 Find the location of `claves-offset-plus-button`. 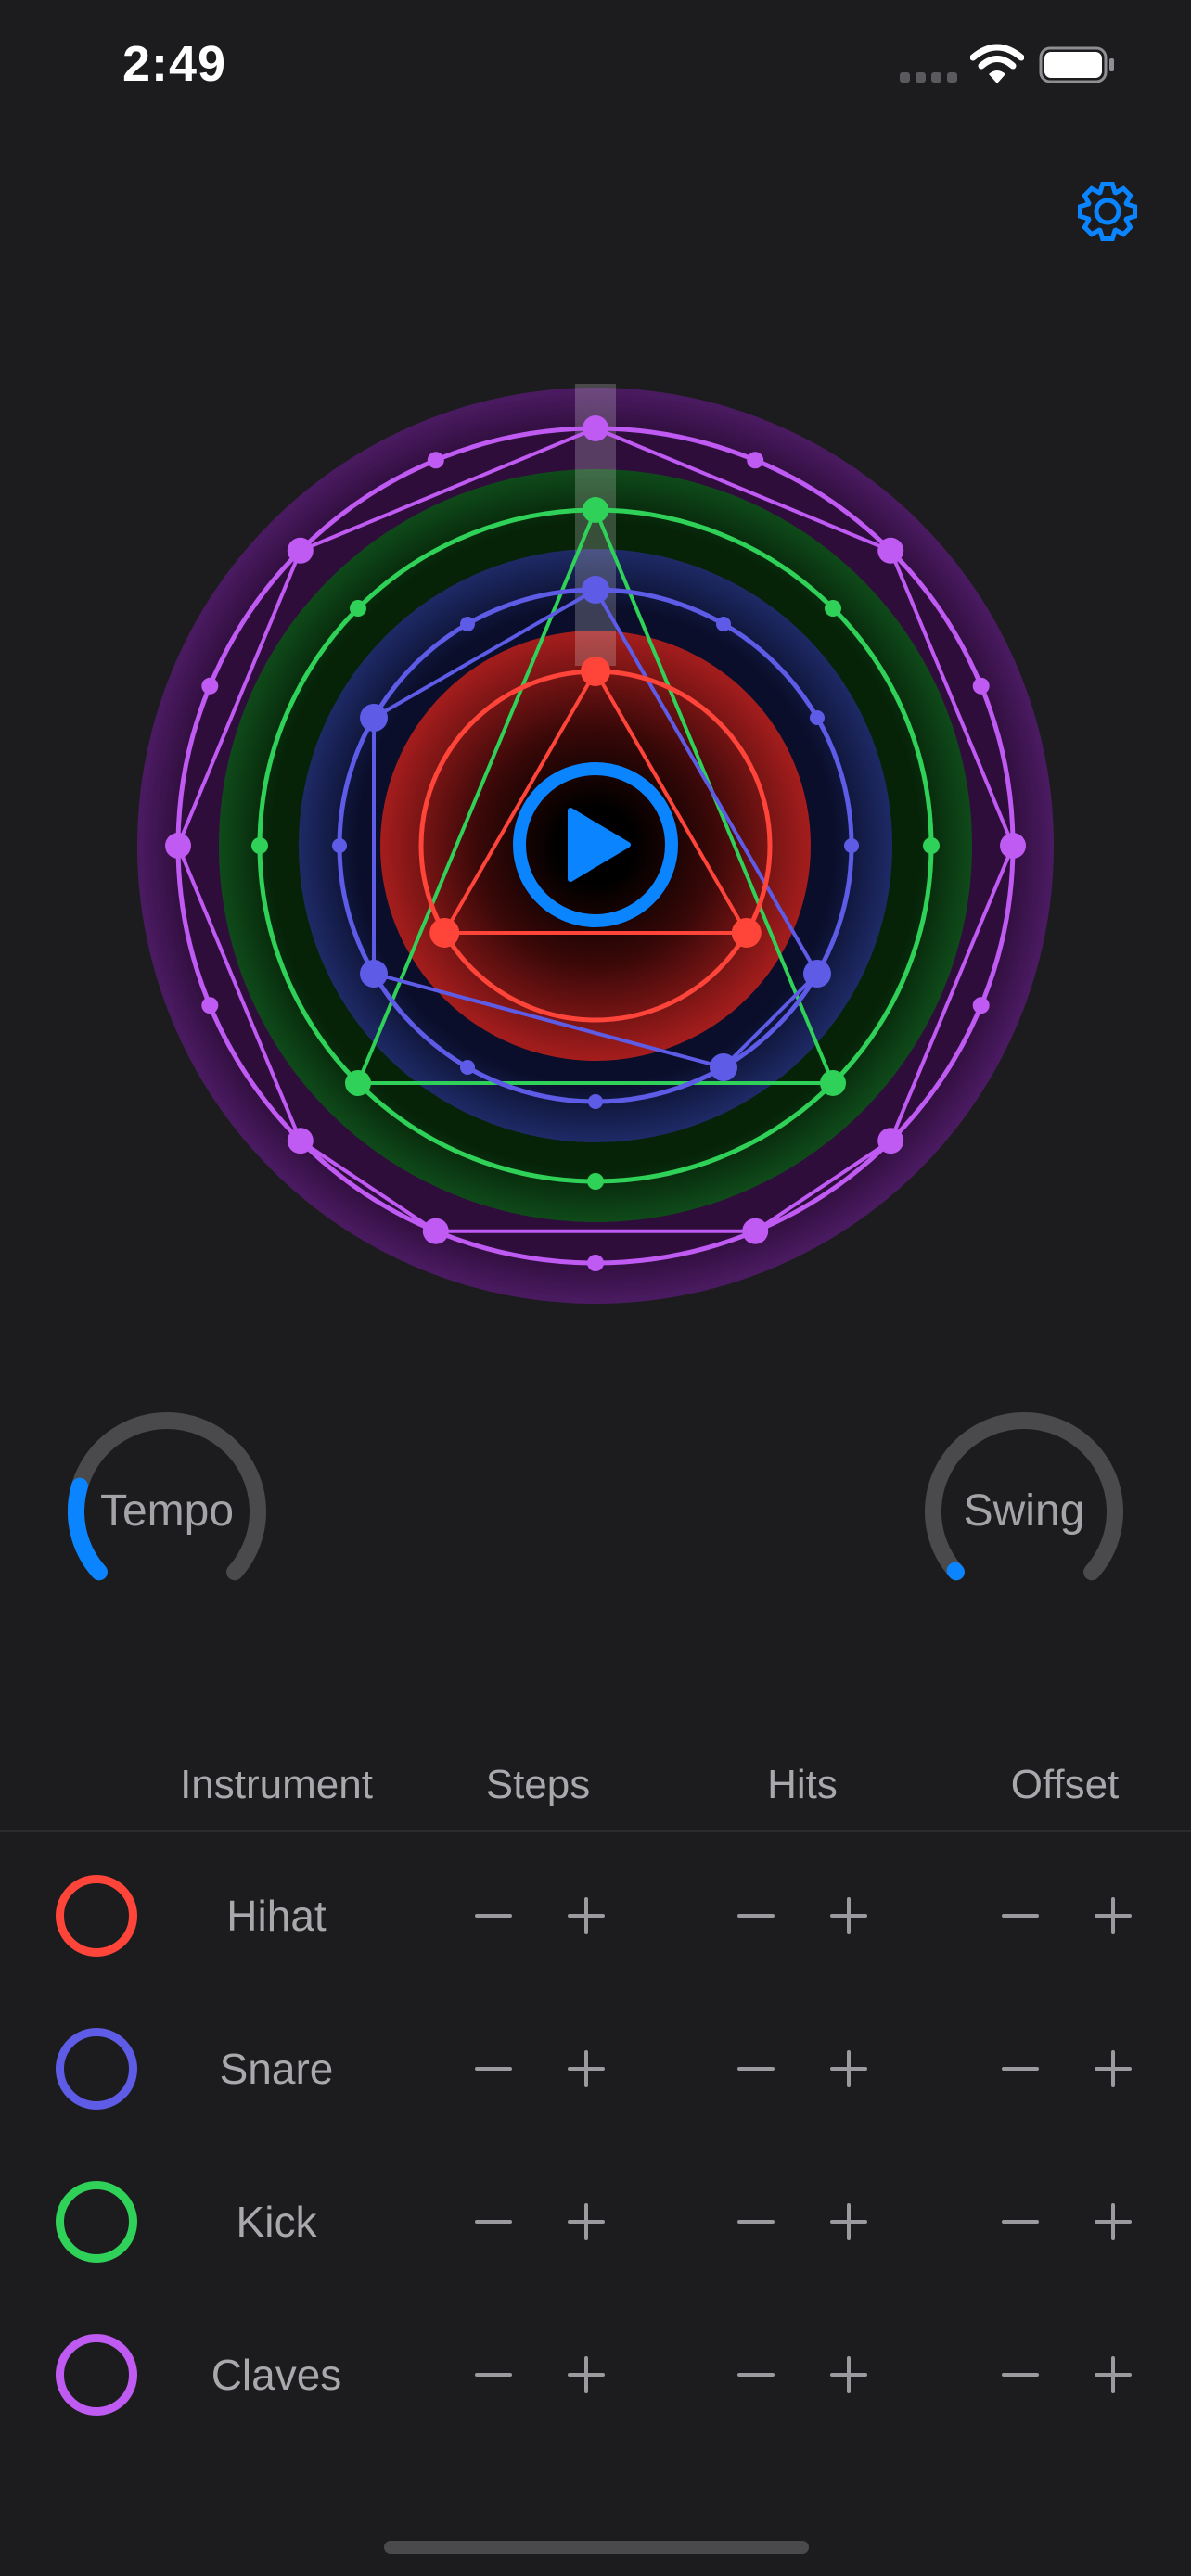

claves-offset-plus-button is located at coordinates (1113, 2375).